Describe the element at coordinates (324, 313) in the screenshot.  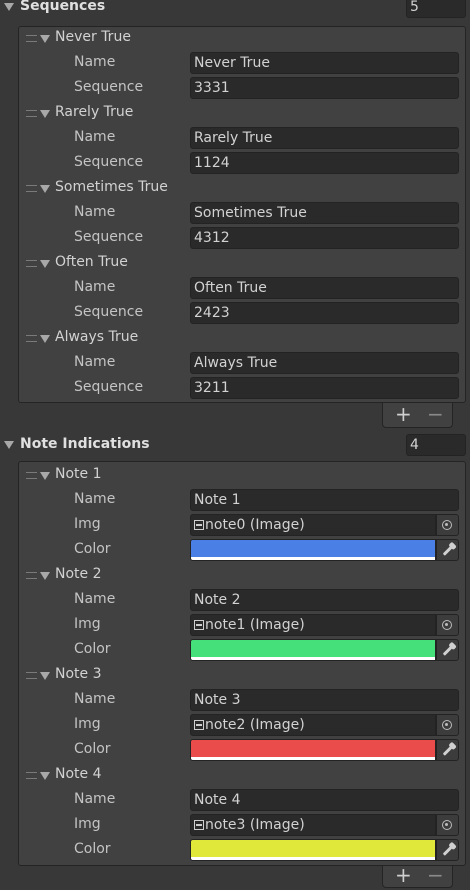
I see `sequence-field: 2423` at that location.